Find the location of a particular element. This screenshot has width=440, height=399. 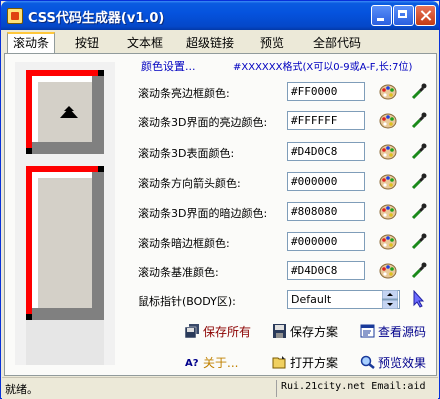

save-scheme-label: 保存方案 is located at coordinates (314, 332).